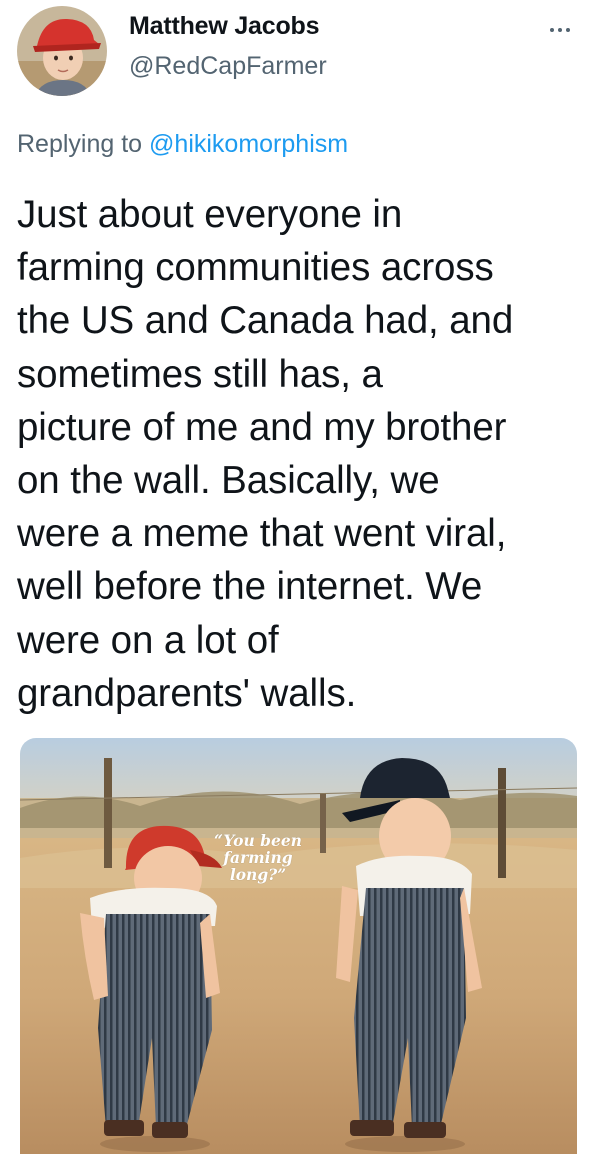 The image size is (599, 1154). I want to click on replying-to: Replying to @hikikomorphism, so click(182, 144).